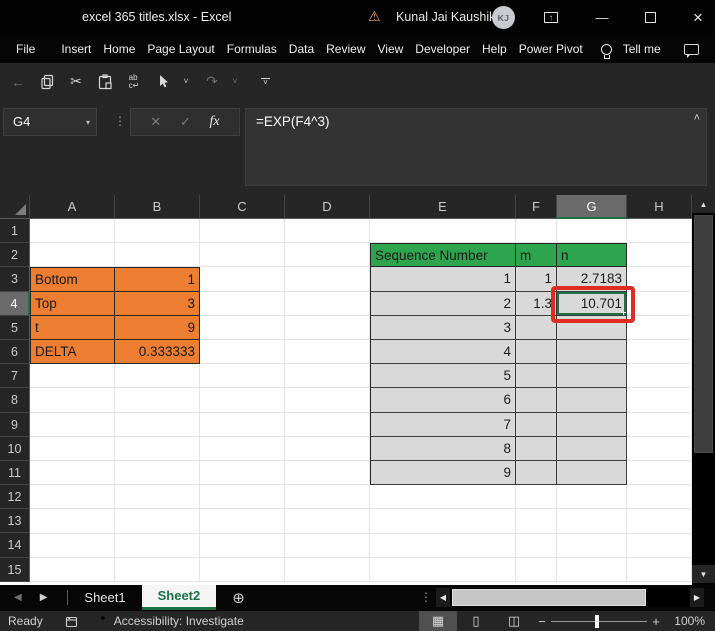 This screenshot has width=715, height=631. I want to click on cell-H11, so click(659, 473).